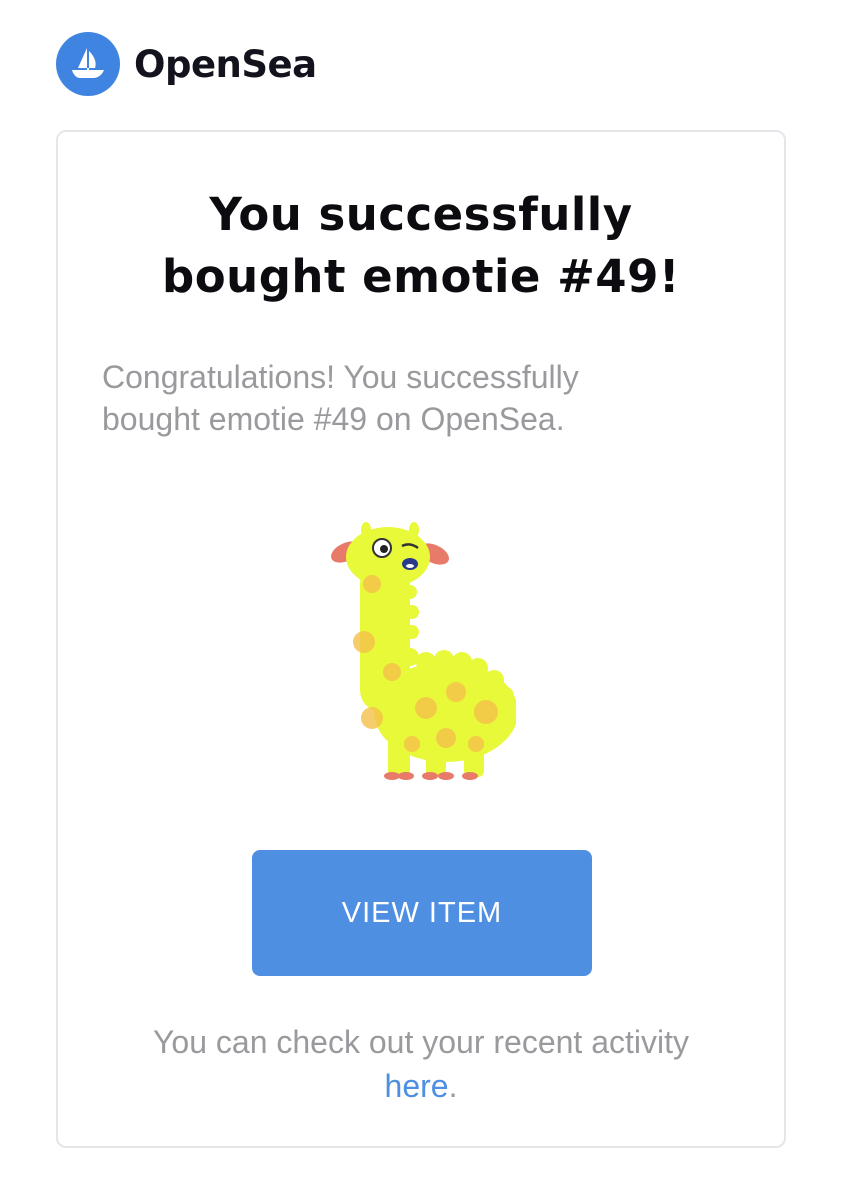 Image resolution: width=844 pixels, height=1200 pixels. Describe the element at coordinates (225, 64) in the screenshot. I see `brand-name: OpenSea` at that location.